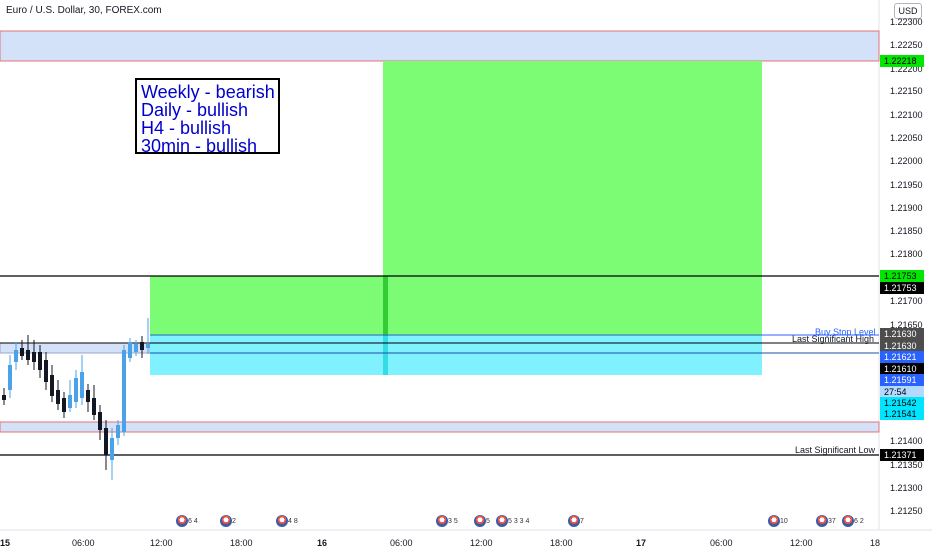 The height and width of the screenshot is (550, 932). What do you see at coordinates (835, 450) in the screenshot?
I see `last-significant-low-label: Last Significant Low` at bounding box center [835, 450].